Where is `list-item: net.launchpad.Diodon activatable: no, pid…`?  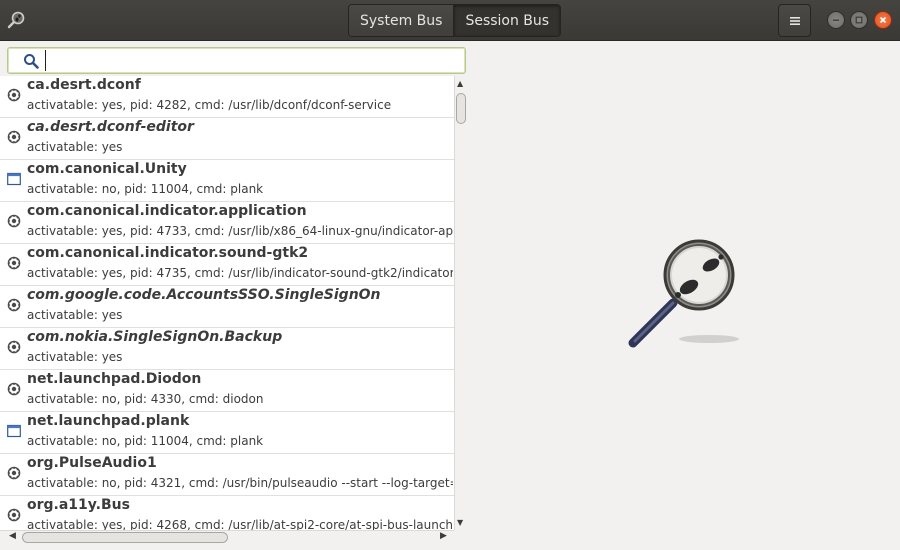 list-item: net.launchpad.Diodon activatable: no, pid… is located at coordinates (227, 391).